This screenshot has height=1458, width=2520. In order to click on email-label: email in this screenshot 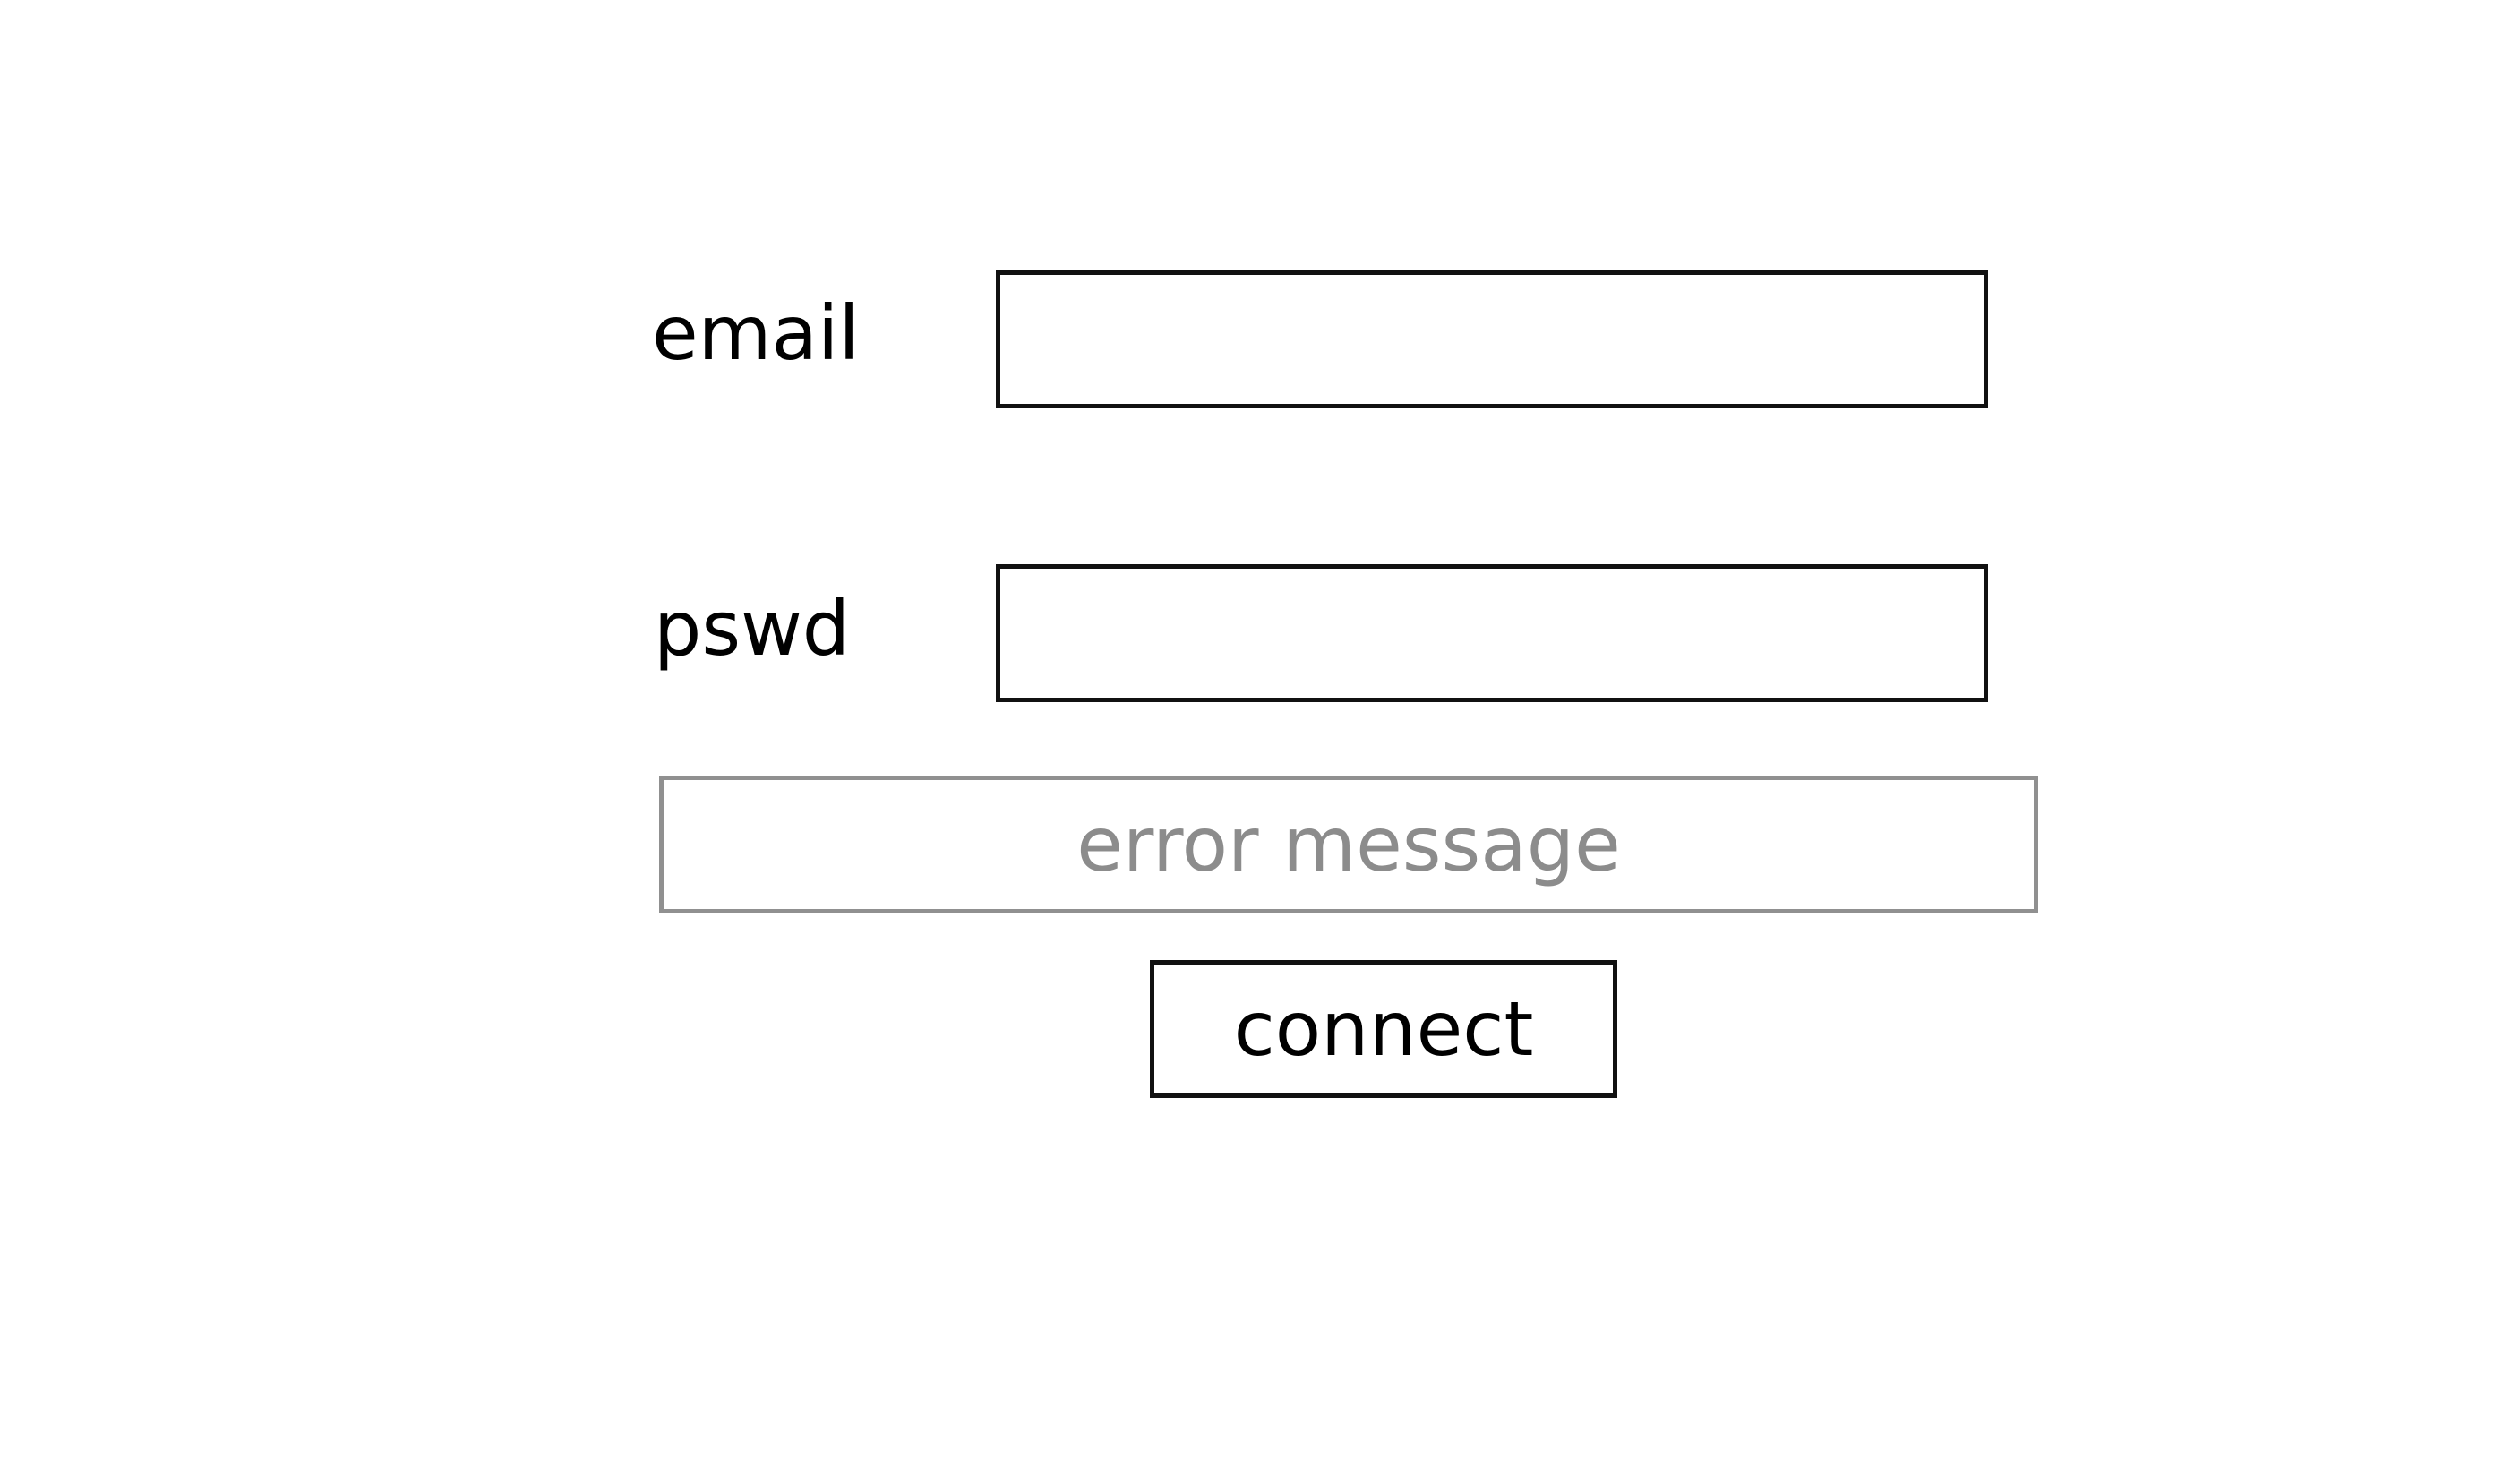, I will do `click(756, 333)`.